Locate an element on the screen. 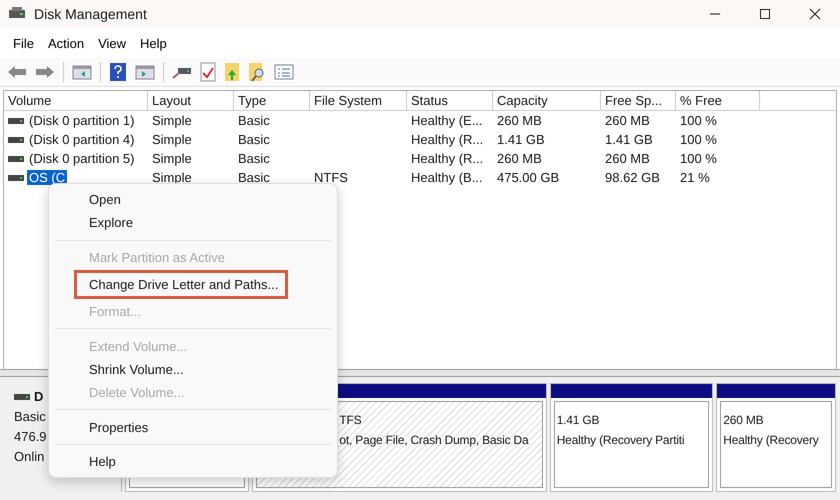 Image resolution: width=840 pixels, height=500 pixels. partition-block: 1.41 GB Healthy (Recovery Partiti is located at coordinates (632, 437).